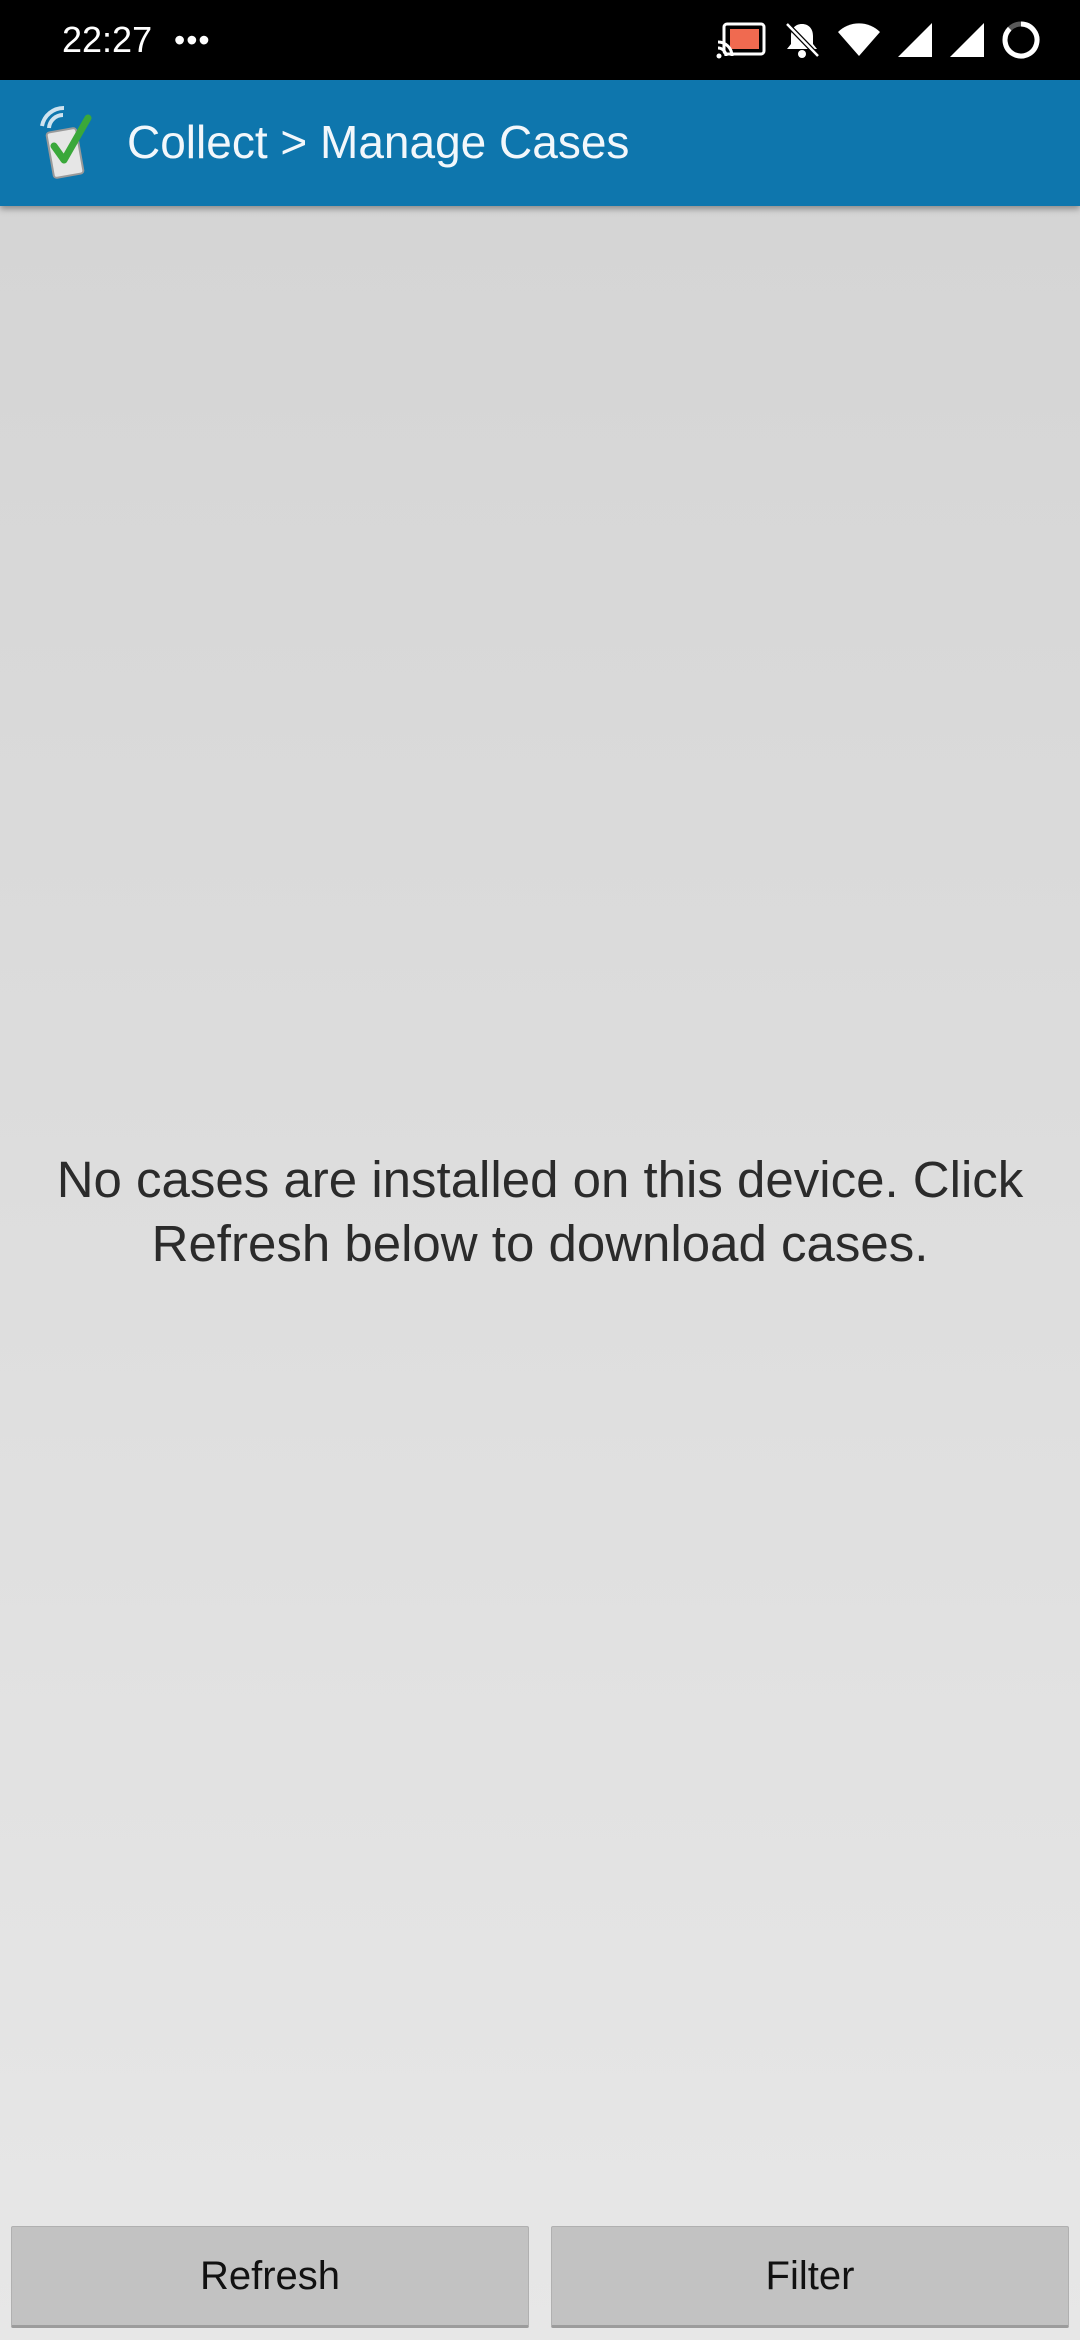 The height and width of the screenshot is (2340, 1080). What do you see at coordinates (810, 2277) in the screenshot?
I see `filter-button: Filter` at bounding box center [810, 2277].